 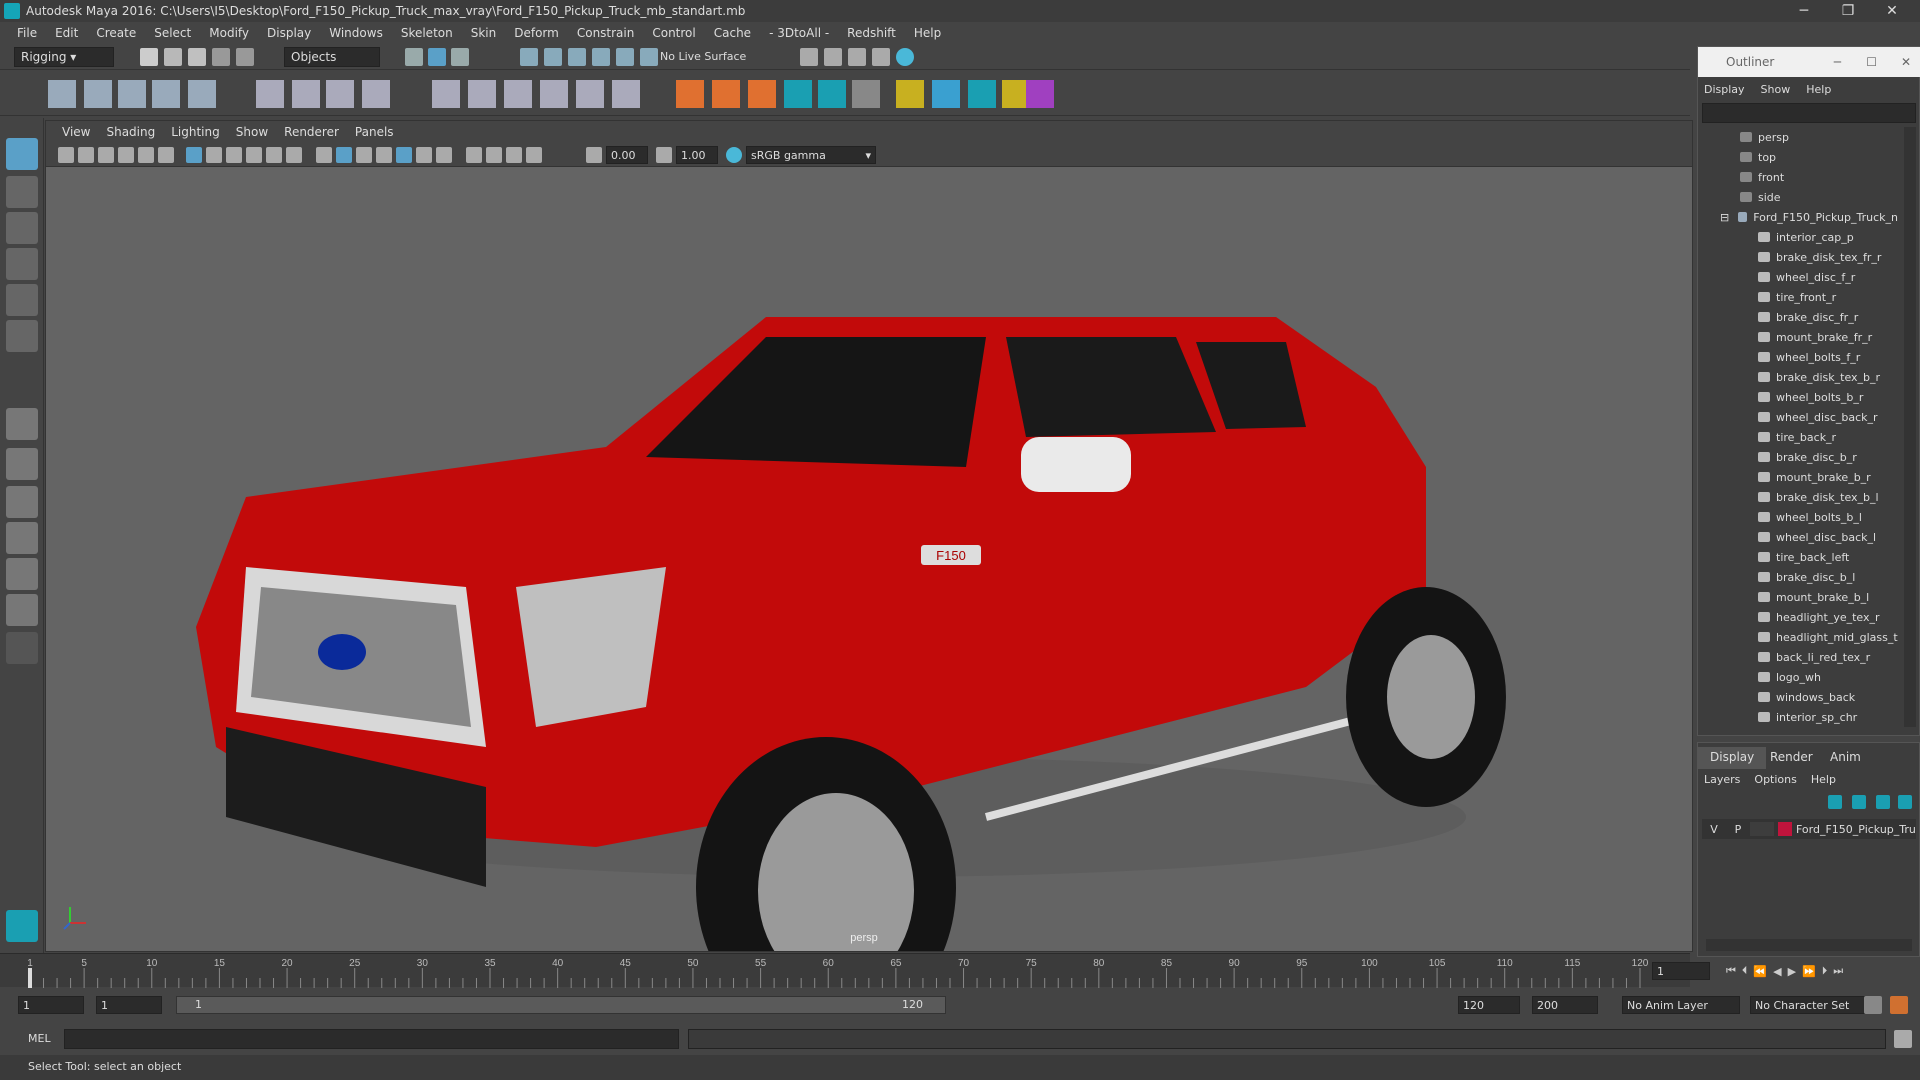 I want to click on layer-menu-0: Layers, so click(x=1722, y=779).